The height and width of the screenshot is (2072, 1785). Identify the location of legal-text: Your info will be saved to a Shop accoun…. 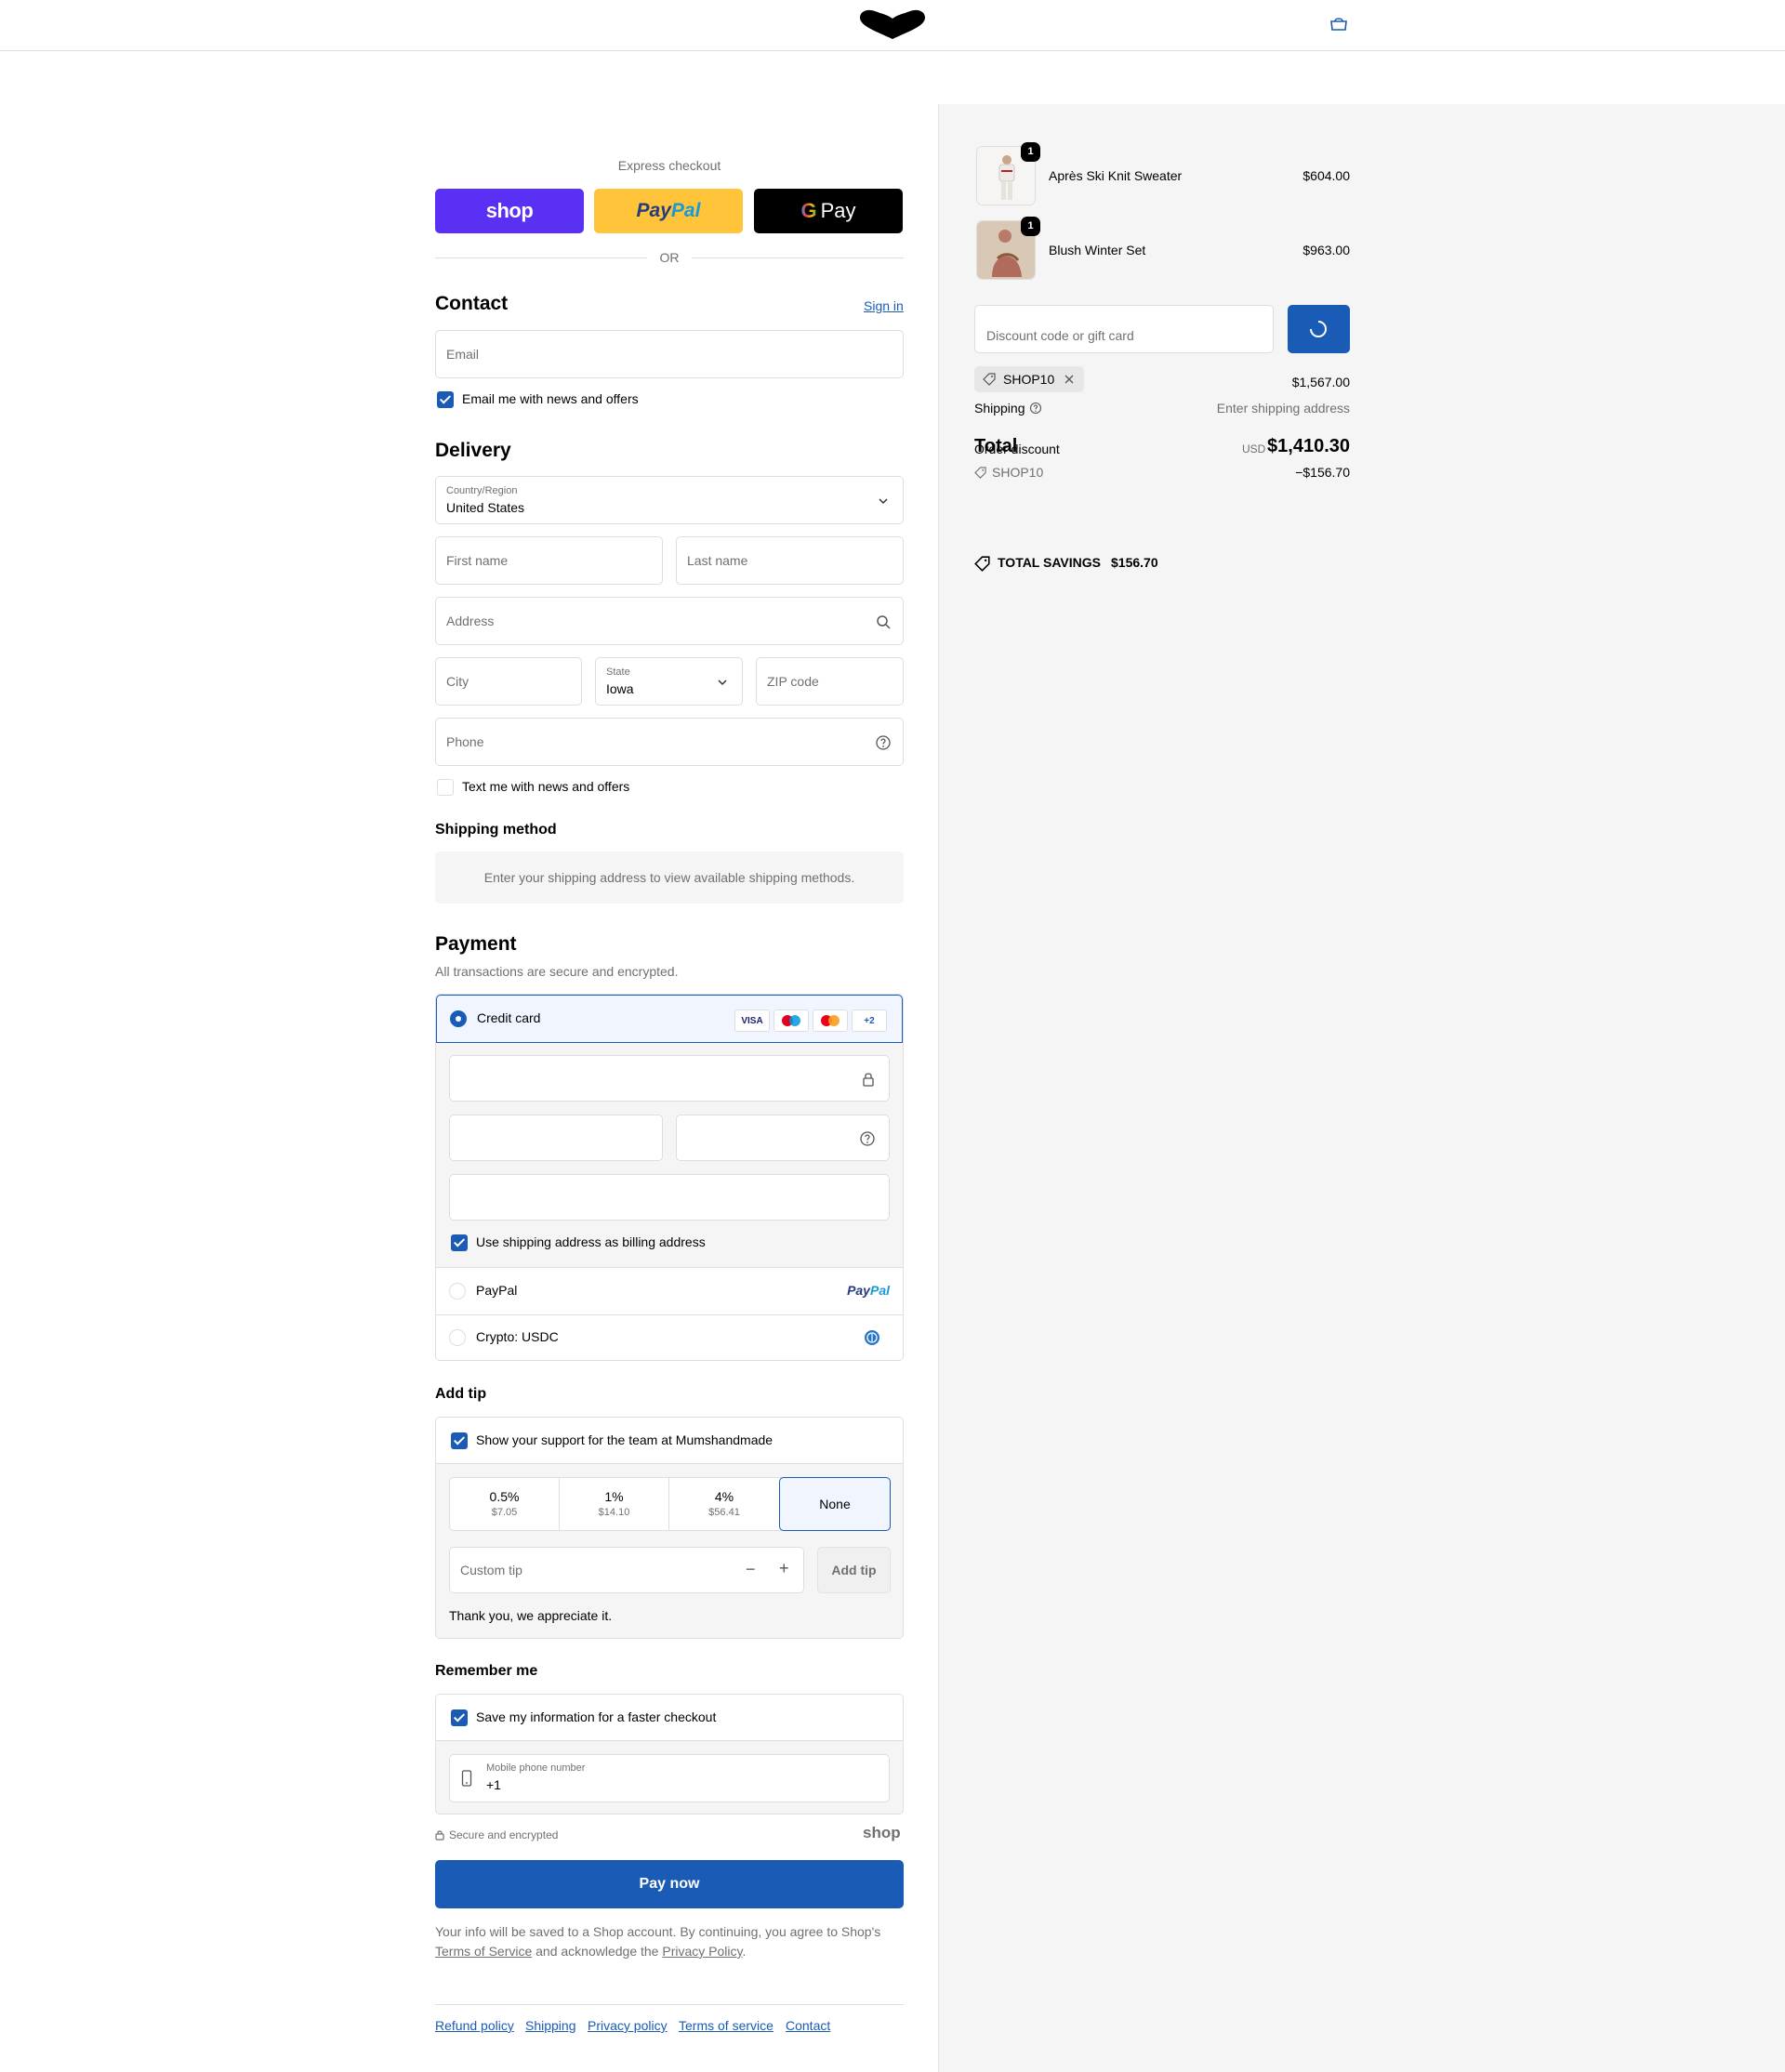
(658, 1942).